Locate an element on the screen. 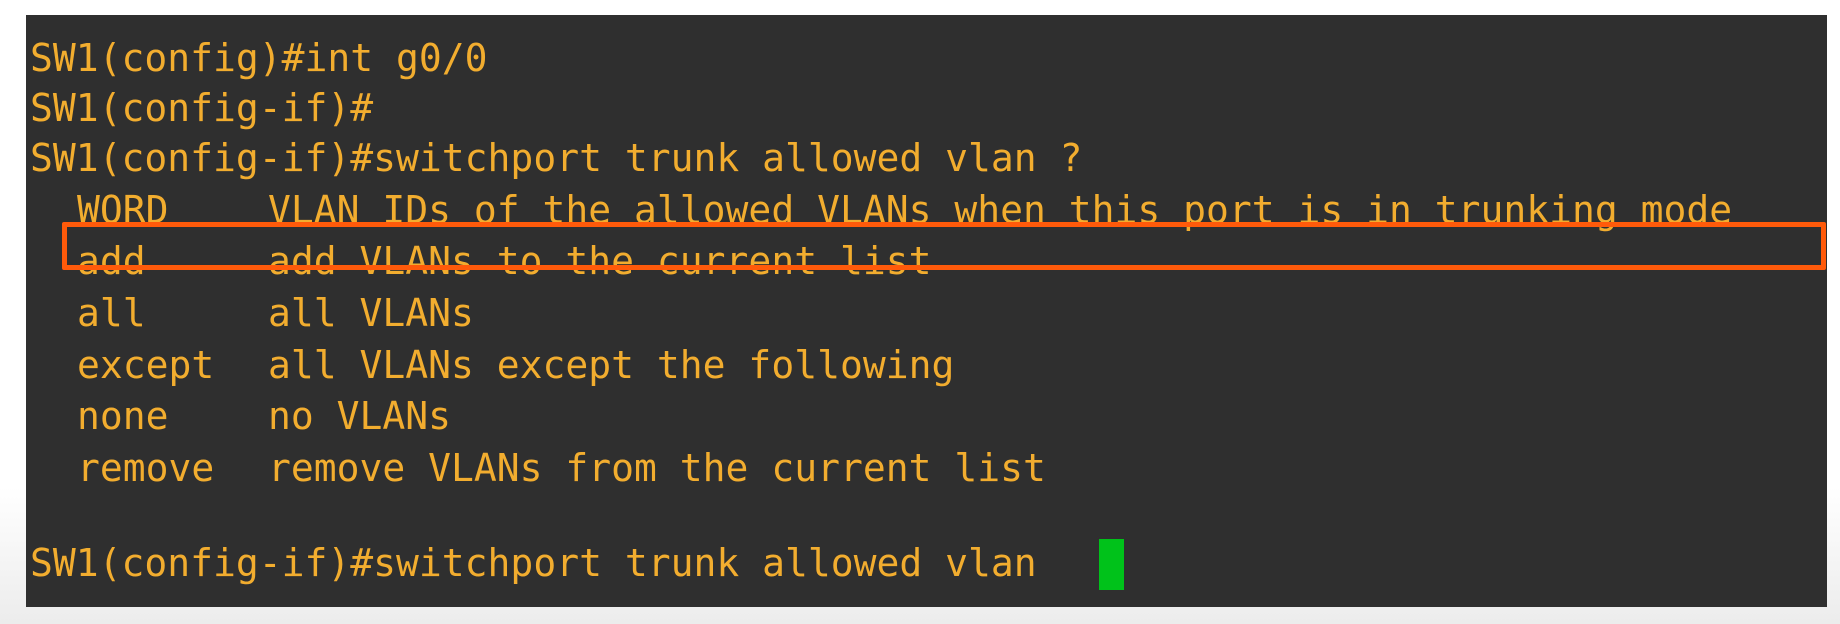 This screenshot has height=624, width=1840. option-description: all VLANs is located at coordinates (371, 313).